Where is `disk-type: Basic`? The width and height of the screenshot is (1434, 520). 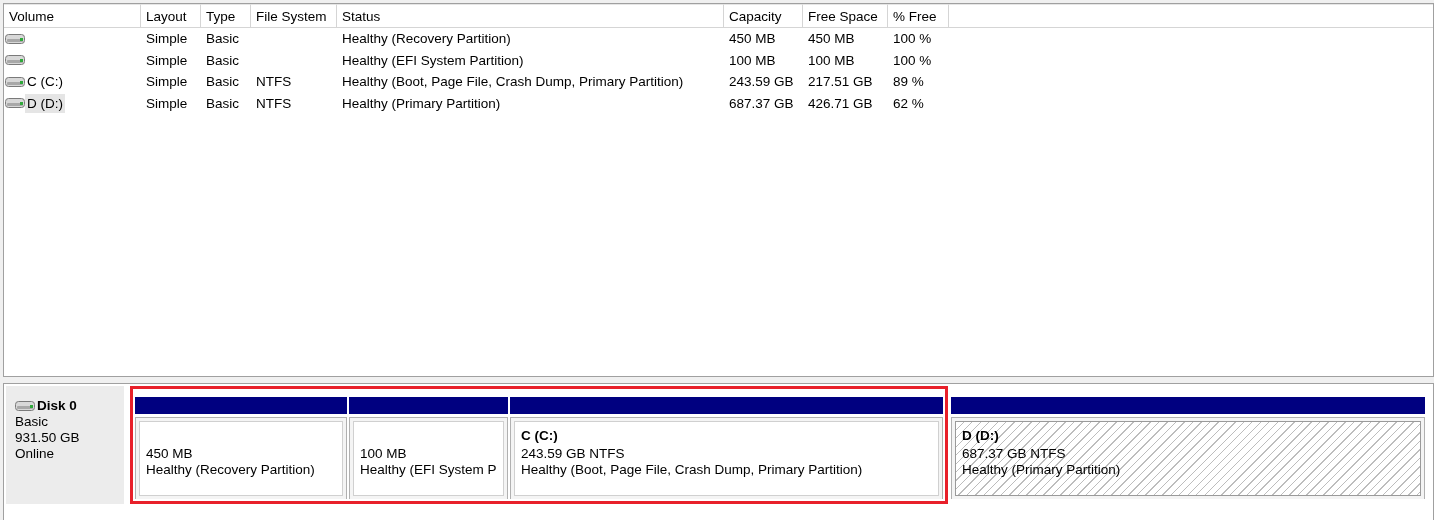
disk-type: Basic is located at coordinates (32, 421).